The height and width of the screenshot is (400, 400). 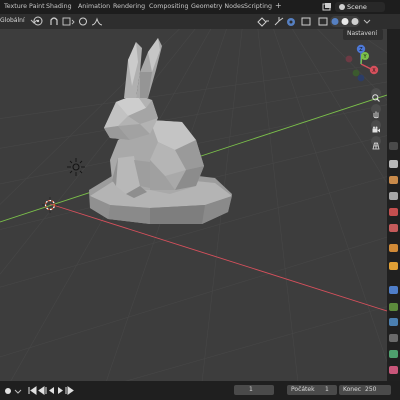 What do you see at coordinates (393, 146) in the screenshot?
I see `tool-tab` at bounding box center [393, 146].